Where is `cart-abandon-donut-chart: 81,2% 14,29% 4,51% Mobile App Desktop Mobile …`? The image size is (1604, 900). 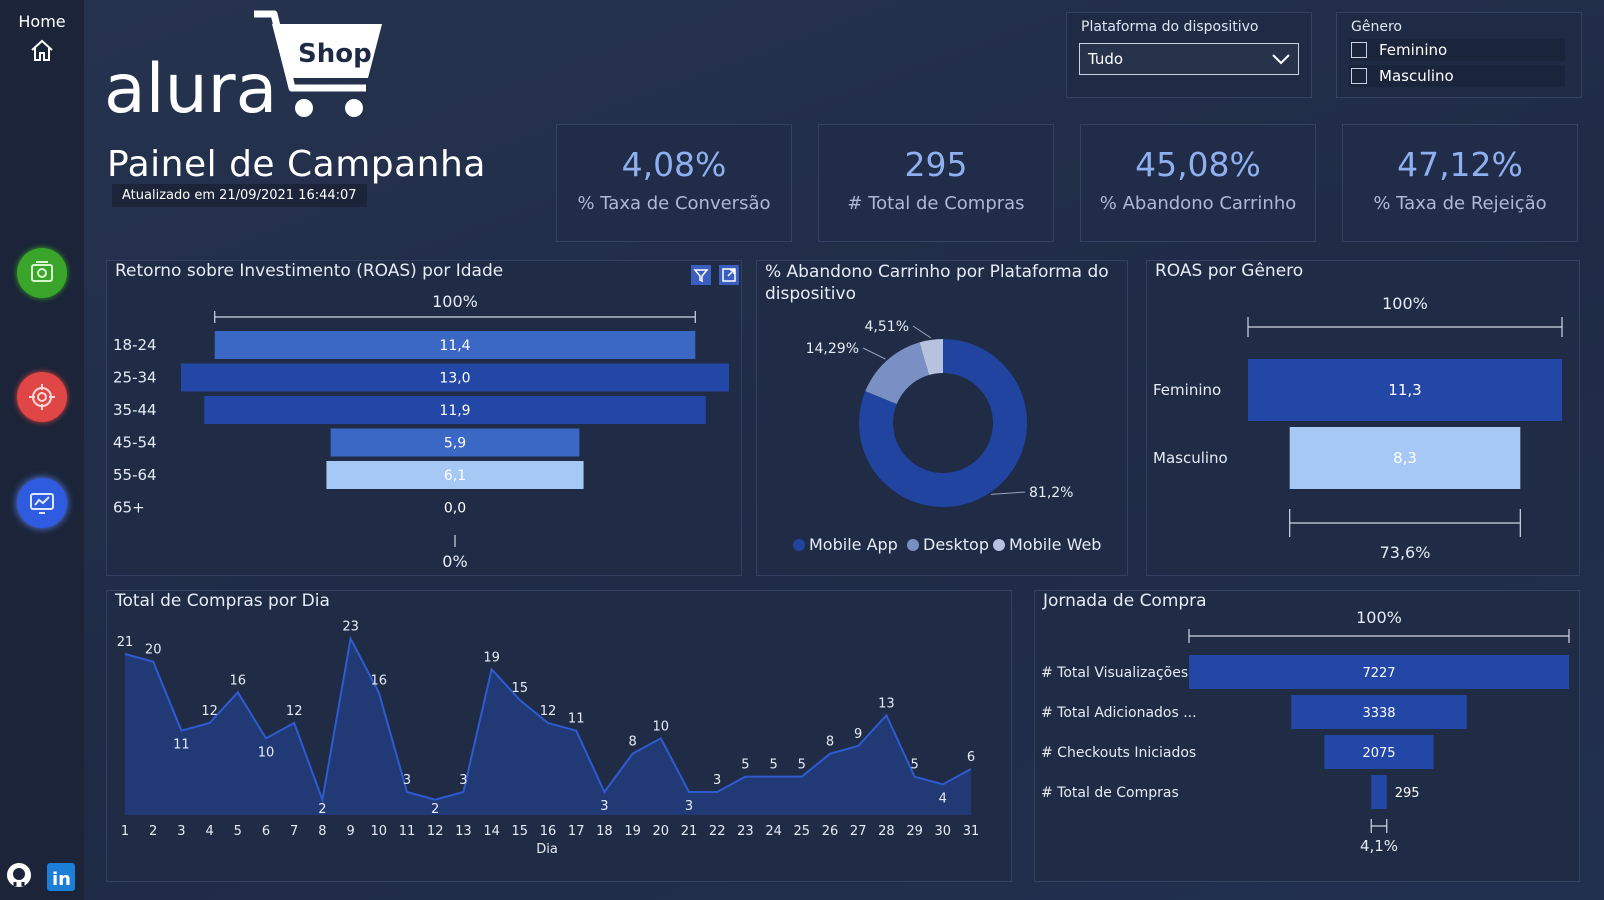
cart-abandon-donut-chart: 81,2% 14,29% 4,51% Mobile App Desktop Mobile … is located at coordinates (947, 436).